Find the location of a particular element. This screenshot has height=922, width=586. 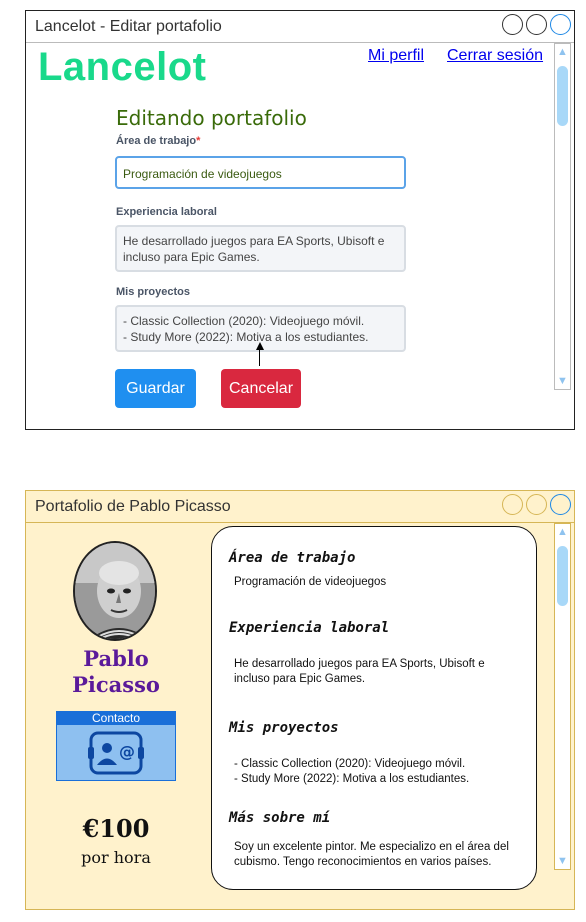

portrait-photo-icon is located at coordinates (115, 591).